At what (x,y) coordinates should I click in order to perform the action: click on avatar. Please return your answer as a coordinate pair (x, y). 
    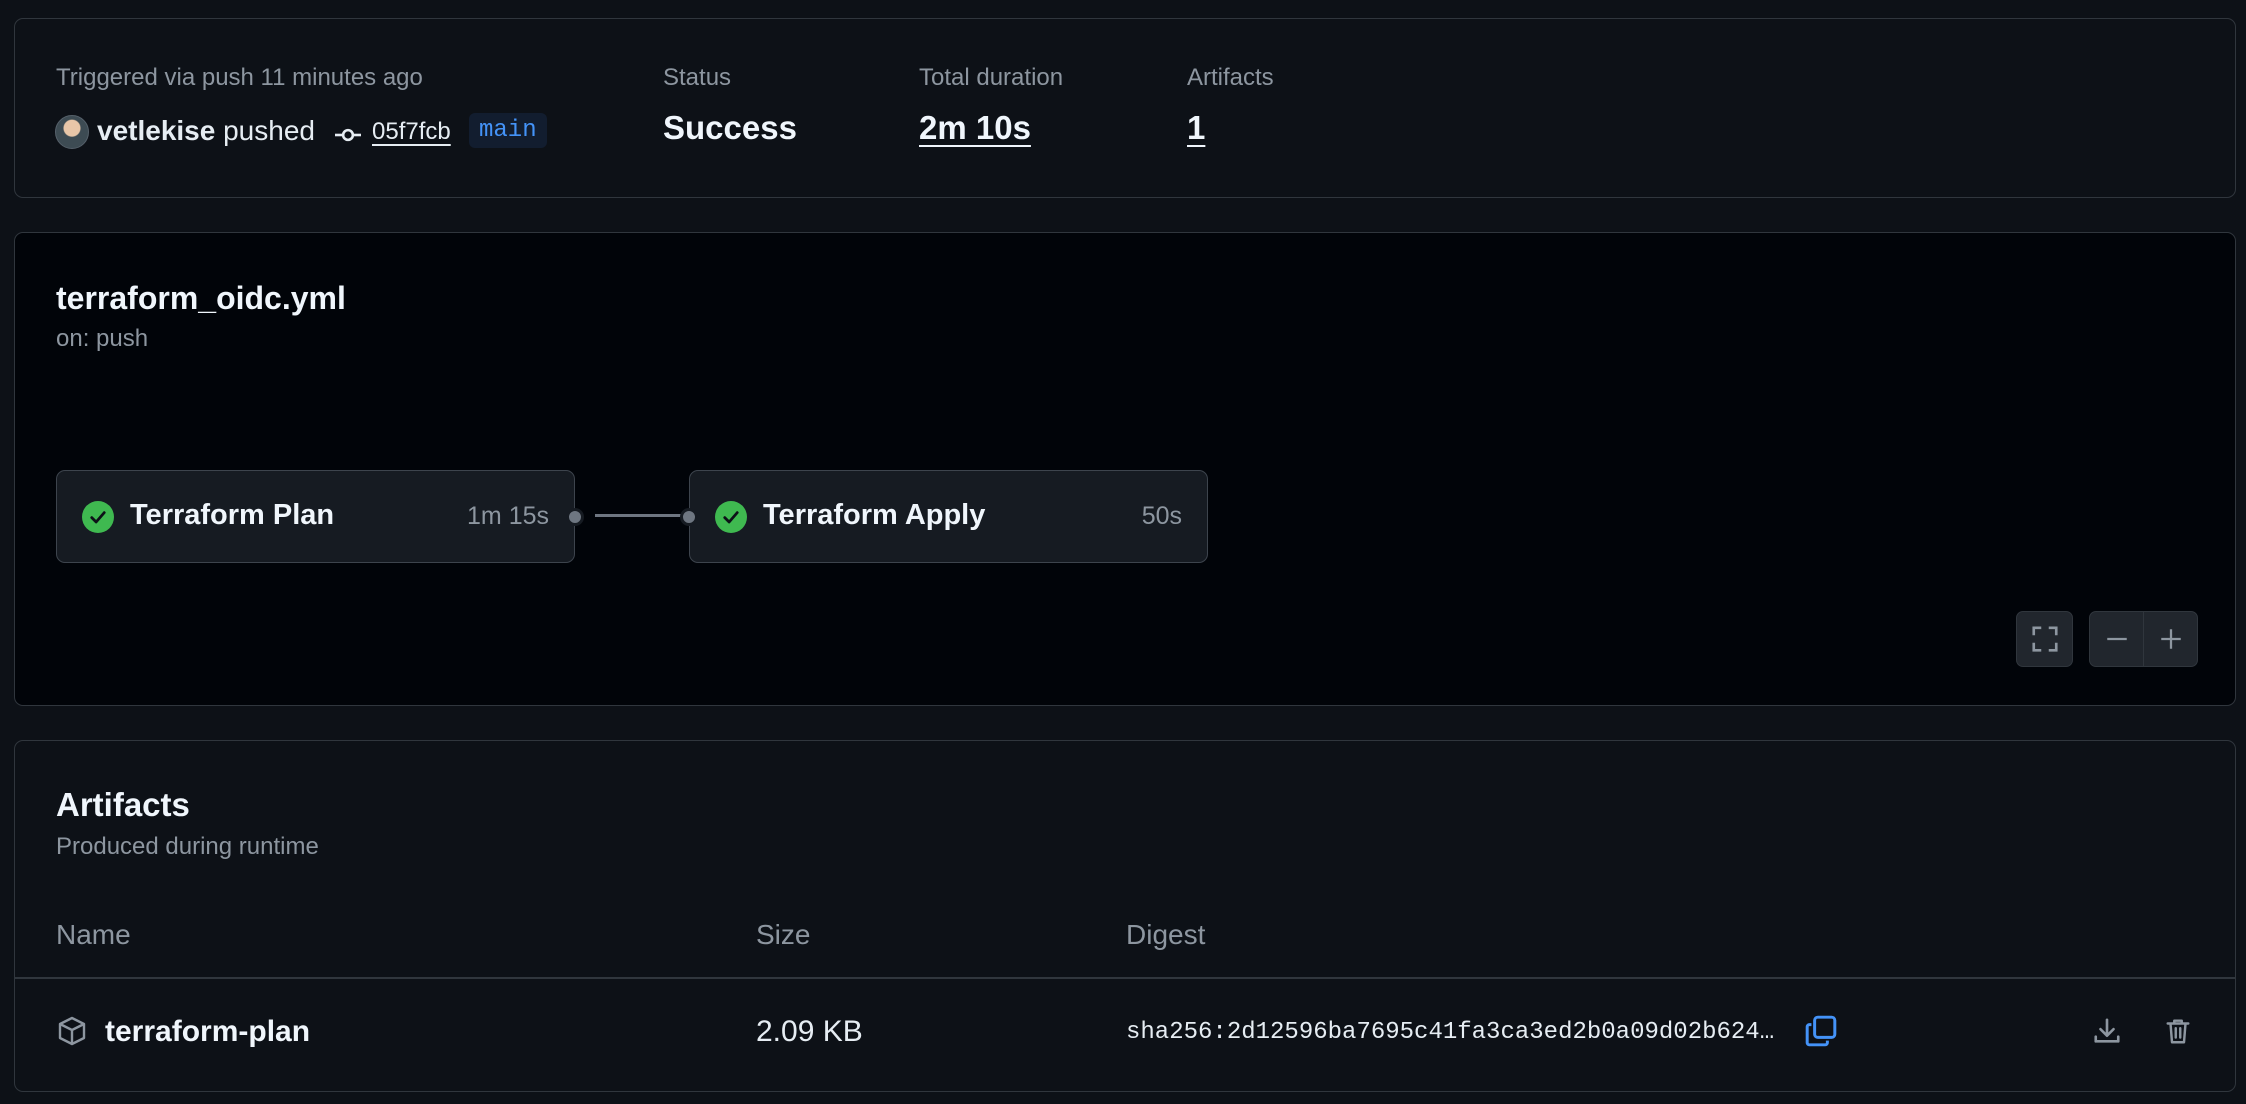
    Looking at the image, I should click on (72, 132).